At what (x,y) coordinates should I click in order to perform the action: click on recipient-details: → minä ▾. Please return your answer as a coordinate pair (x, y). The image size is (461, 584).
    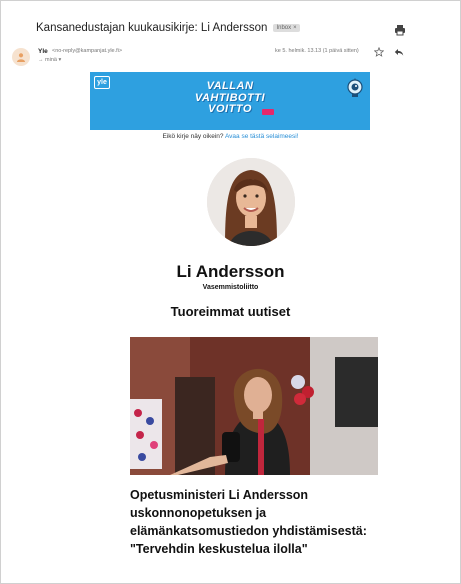
    Looking at the image, I should click on (49, 60).